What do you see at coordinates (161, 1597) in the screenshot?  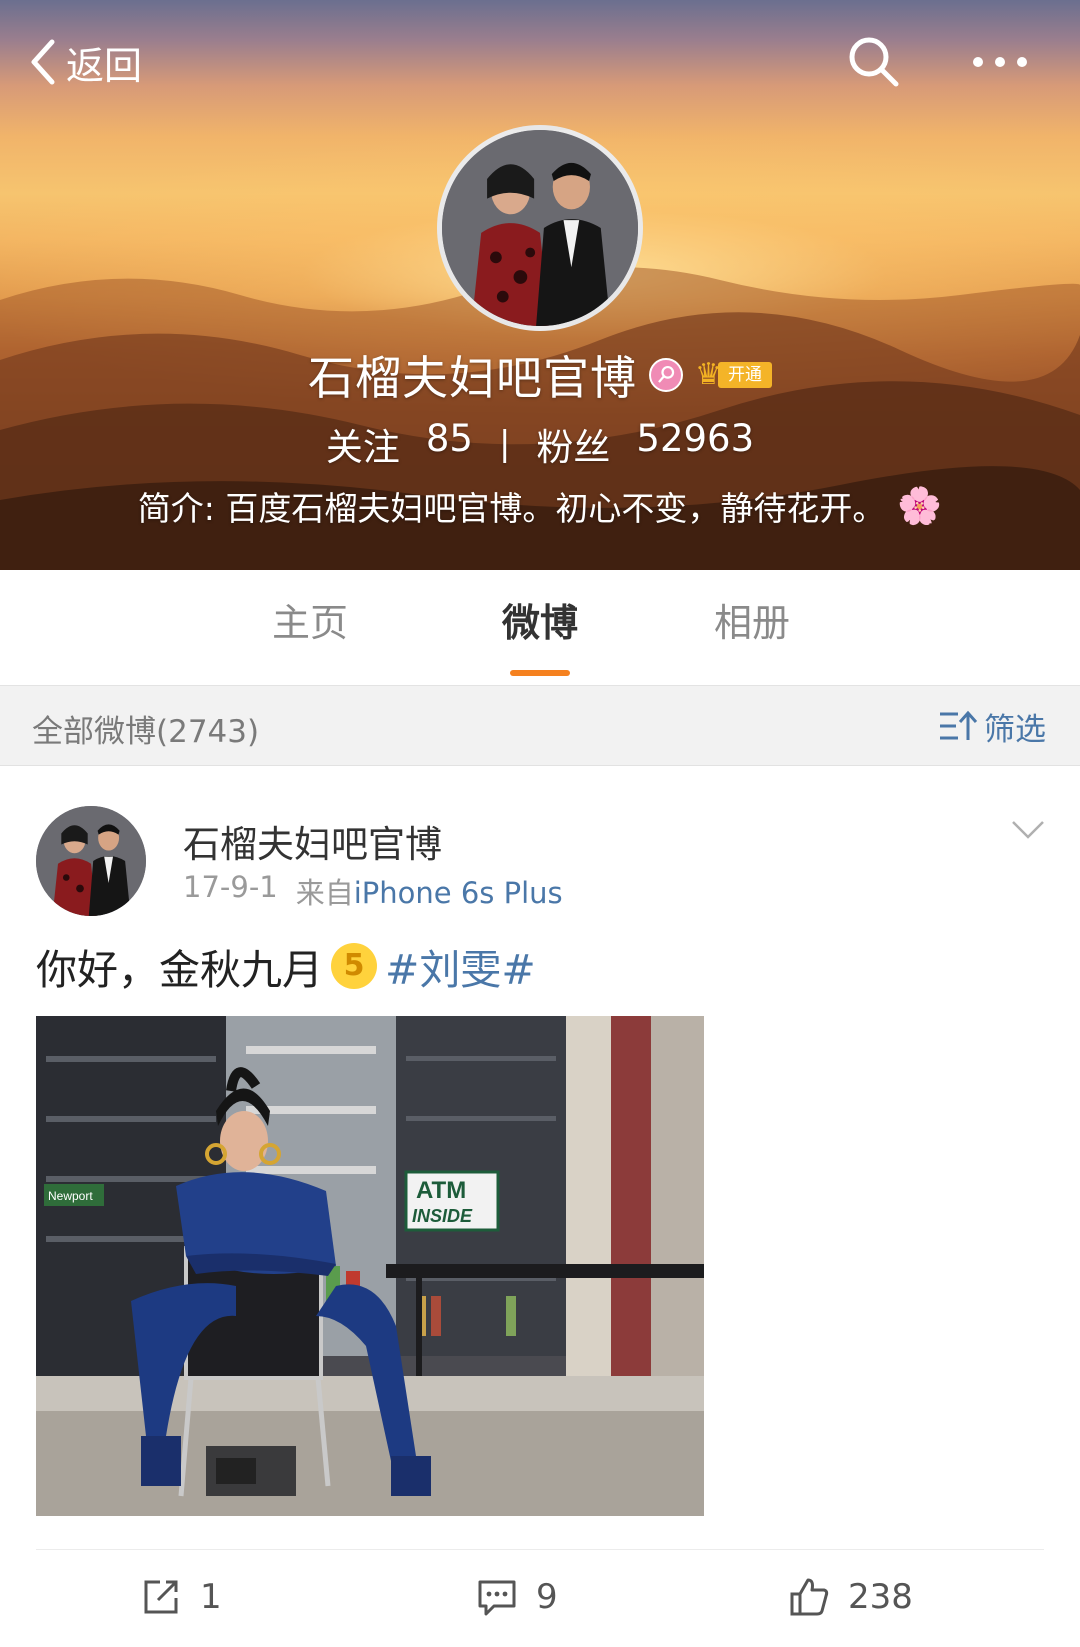 I see `repost-icon` at bounding box center [161, 1597].